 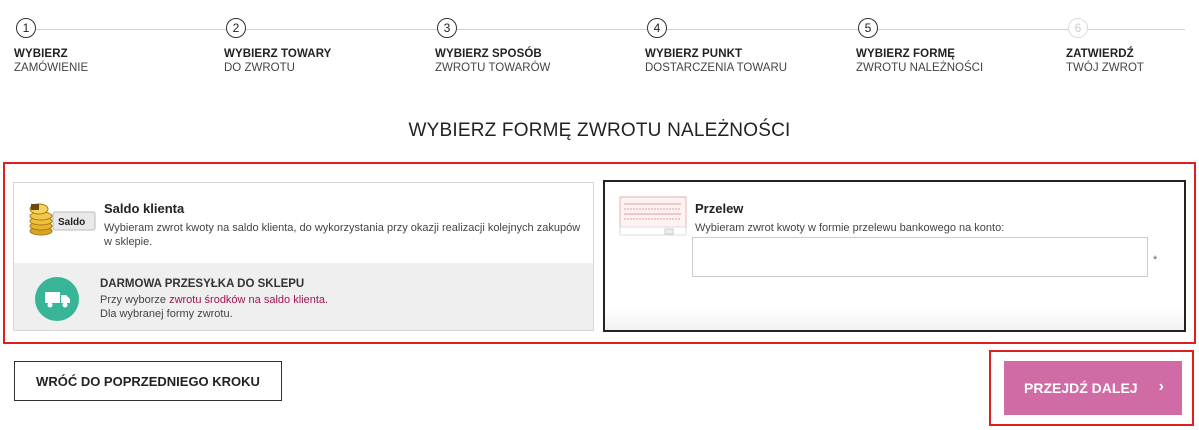 I want to click on free-shipping-title: DARMOWA PRZESYŁKA DO SKLEPU, so click(x=202, y=284).